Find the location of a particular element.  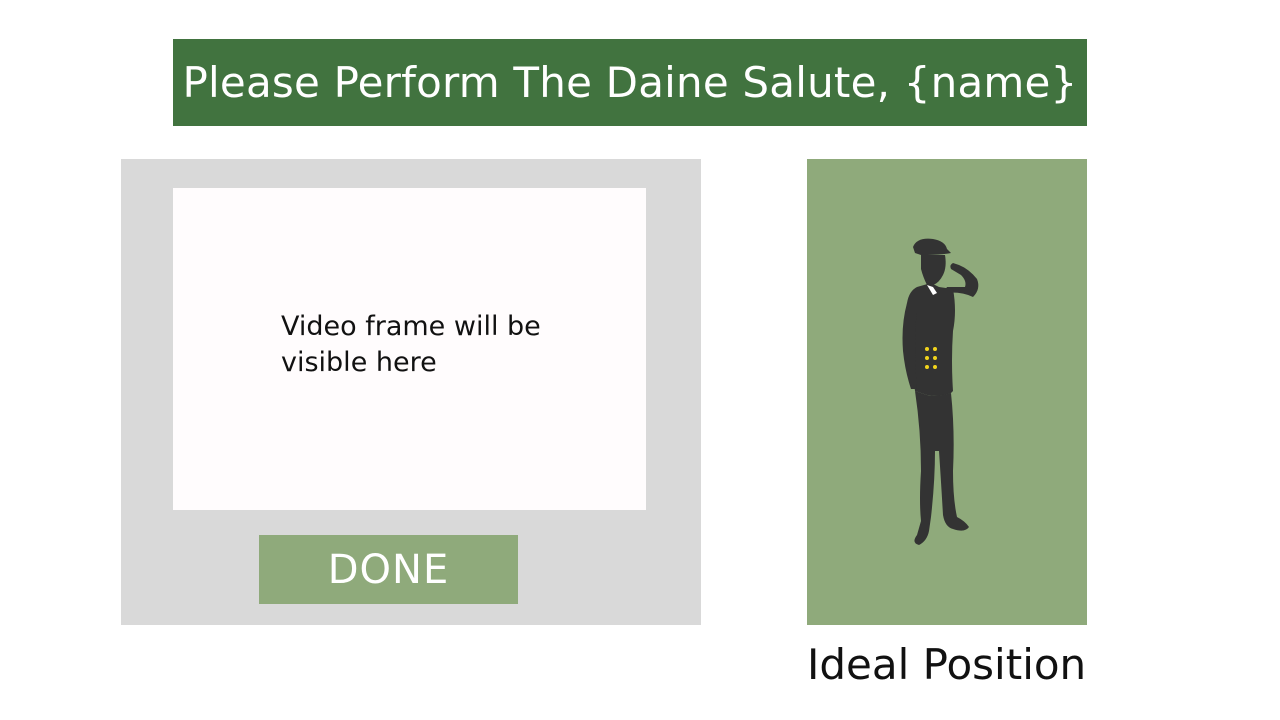

saluting-soldier-icon is located at coordinates (940, 391).